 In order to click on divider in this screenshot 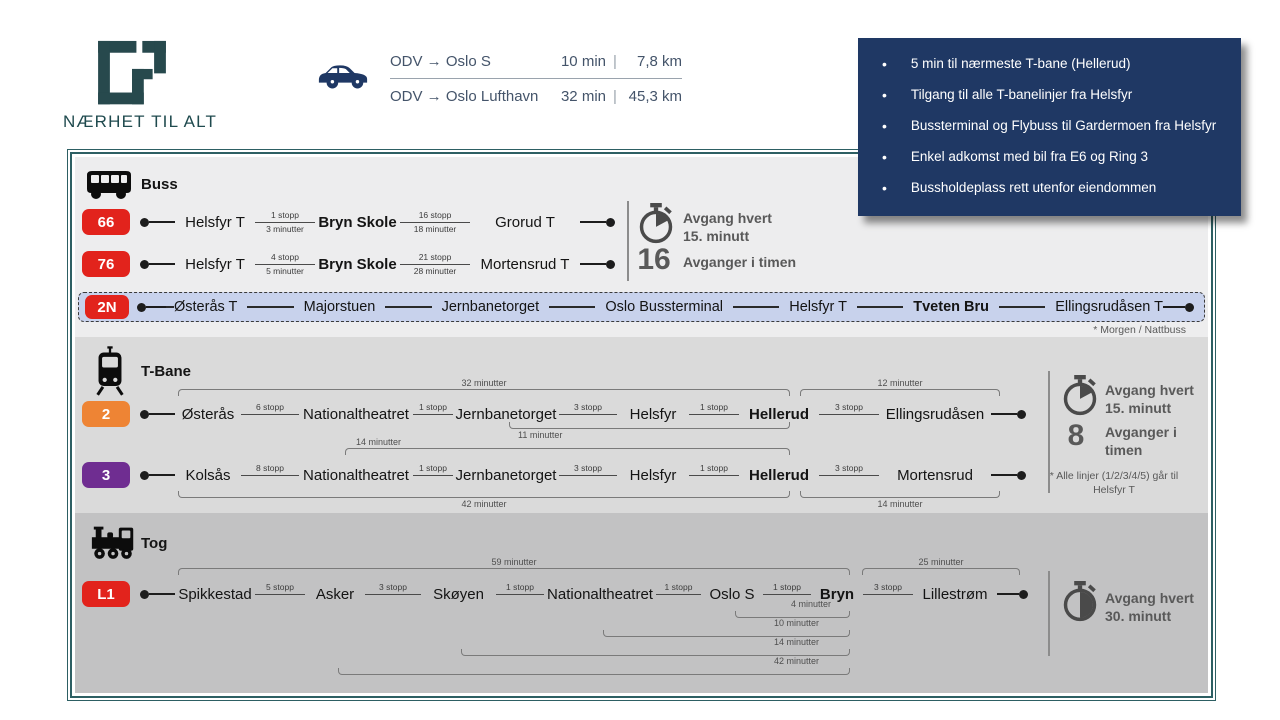, I will do `click(1049, 613)`.